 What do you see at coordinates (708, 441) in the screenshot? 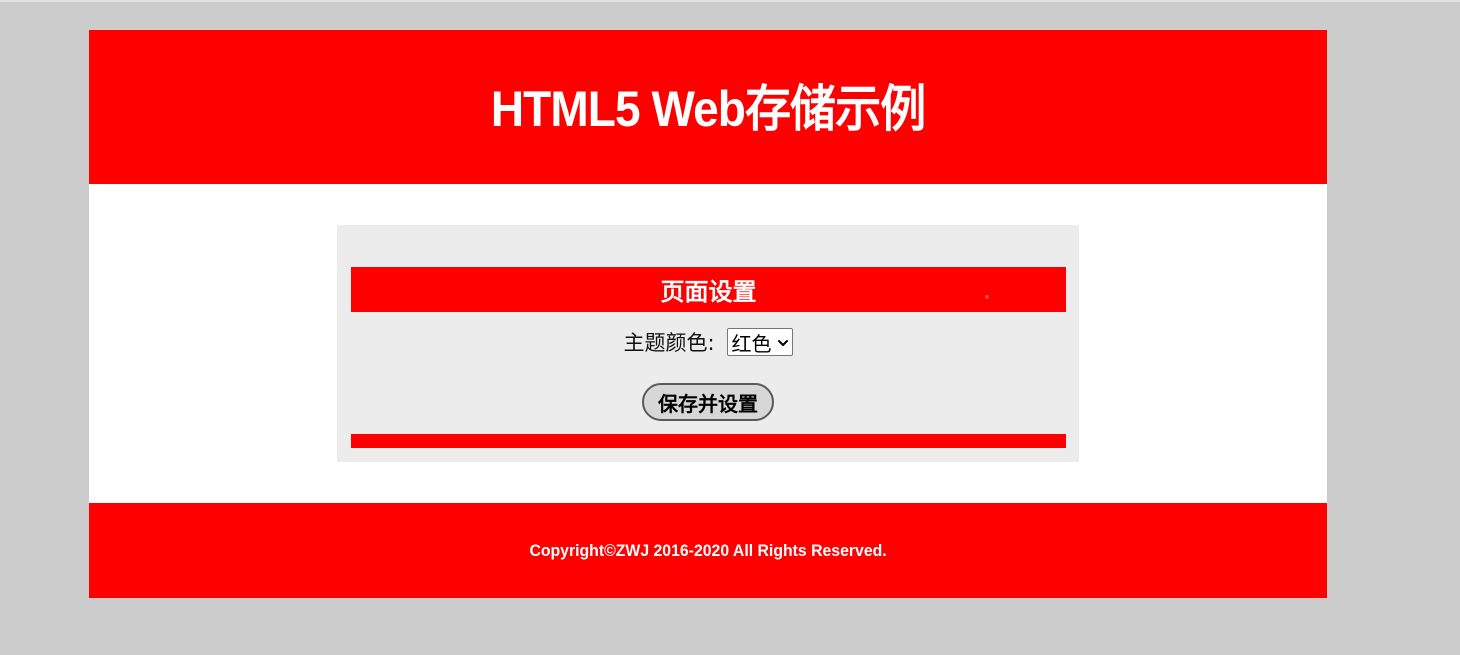
I see `panel-bottom-bar` at bounding box center [708, 441].